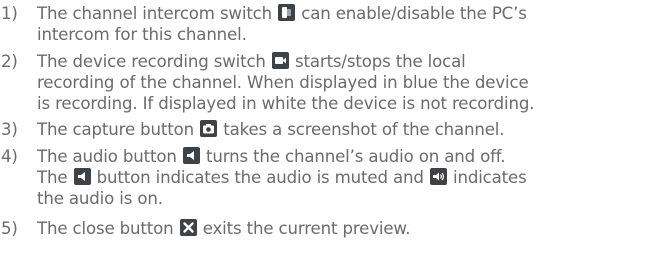  What do you see at coordinates (9, 228) in the screenshot?
I see `item-number: 5)` at bounding box center [9, 228].